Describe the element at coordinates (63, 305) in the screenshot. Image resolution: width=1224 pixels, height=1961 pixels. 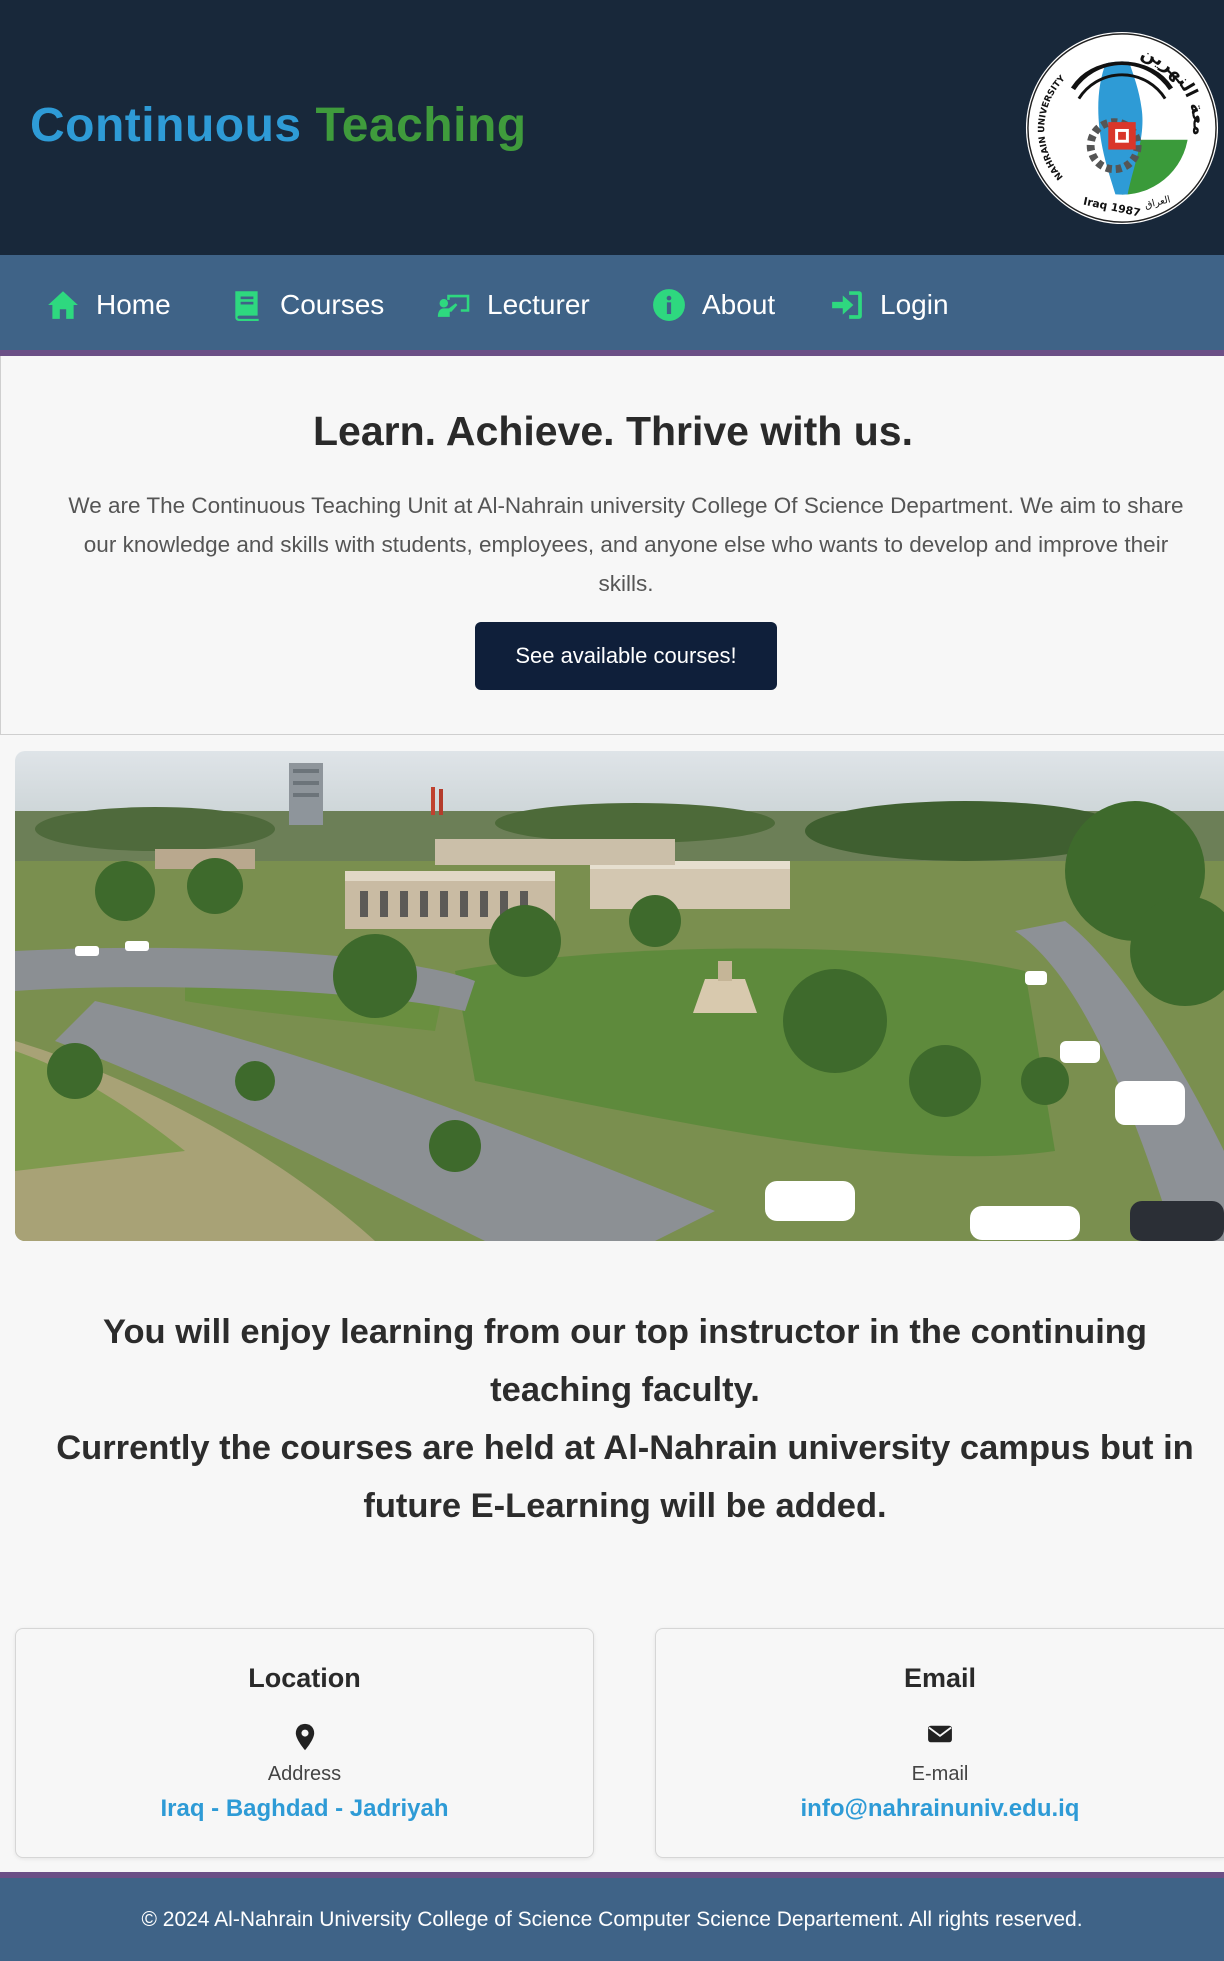
I see `home-icon` at that location.